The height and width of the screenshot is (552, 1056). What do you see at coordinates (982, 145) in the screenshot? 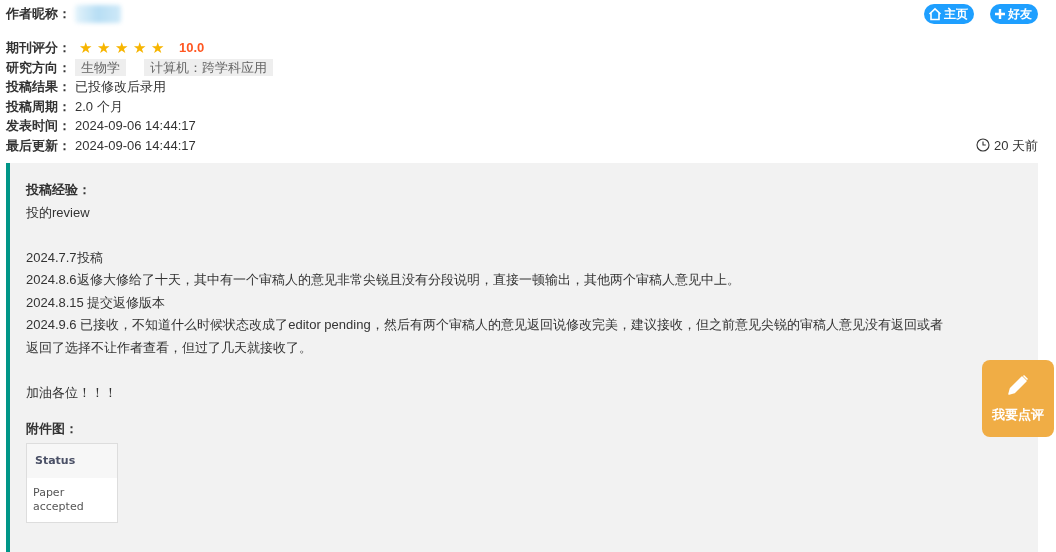
I see `clock-icon` at bounding box center [982, 145].